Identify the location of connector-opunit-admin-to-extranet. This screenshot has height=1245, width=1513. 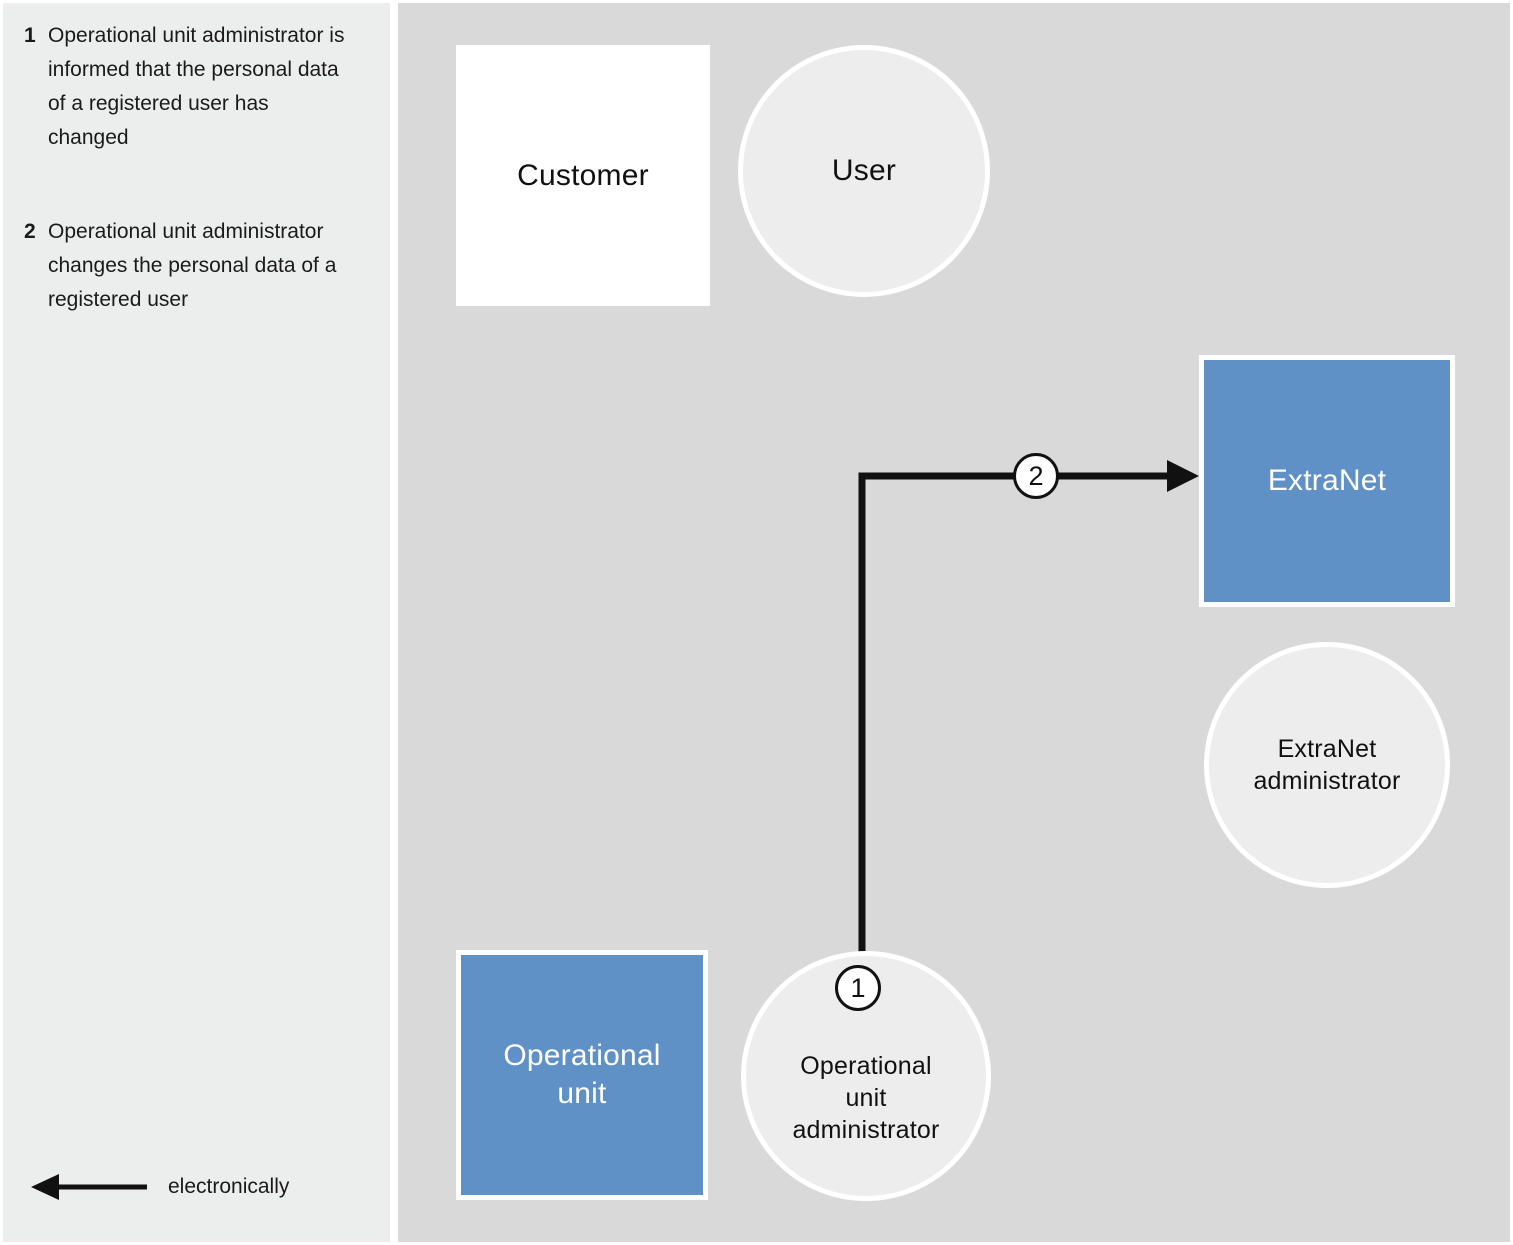
(1024, 737).